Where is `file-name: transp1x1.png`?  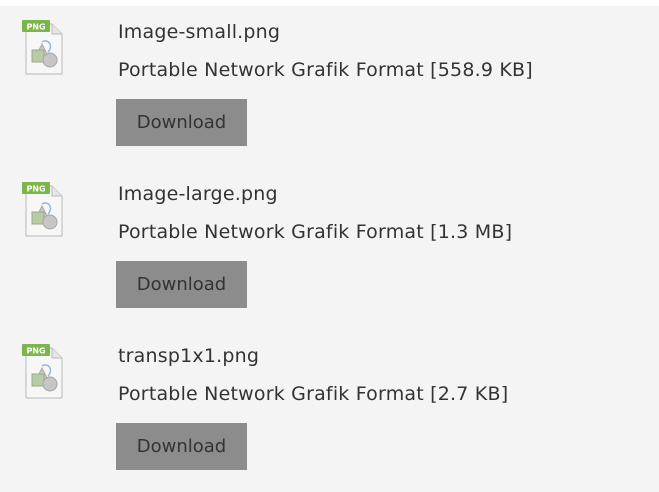 file-name: transp1x1.png is located at coordinates (189, 356).